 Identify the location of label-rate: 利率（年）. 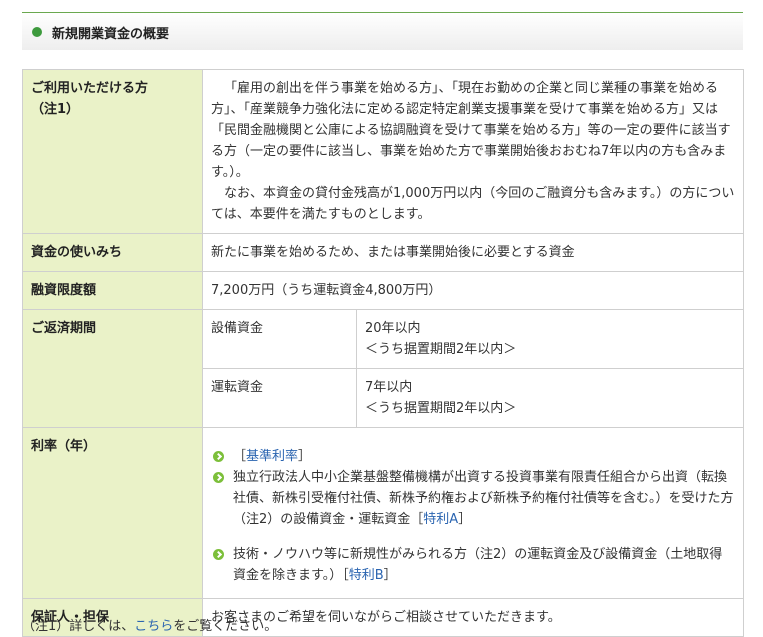
(112, 513).